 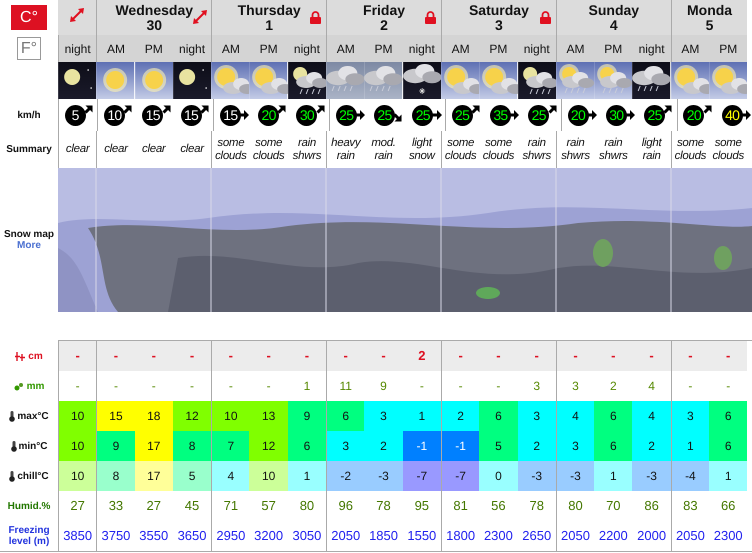 What do you see at coordinates (499, 25) in the screenshot?
I see `day-date: 3` at bounding box center [499, 25].